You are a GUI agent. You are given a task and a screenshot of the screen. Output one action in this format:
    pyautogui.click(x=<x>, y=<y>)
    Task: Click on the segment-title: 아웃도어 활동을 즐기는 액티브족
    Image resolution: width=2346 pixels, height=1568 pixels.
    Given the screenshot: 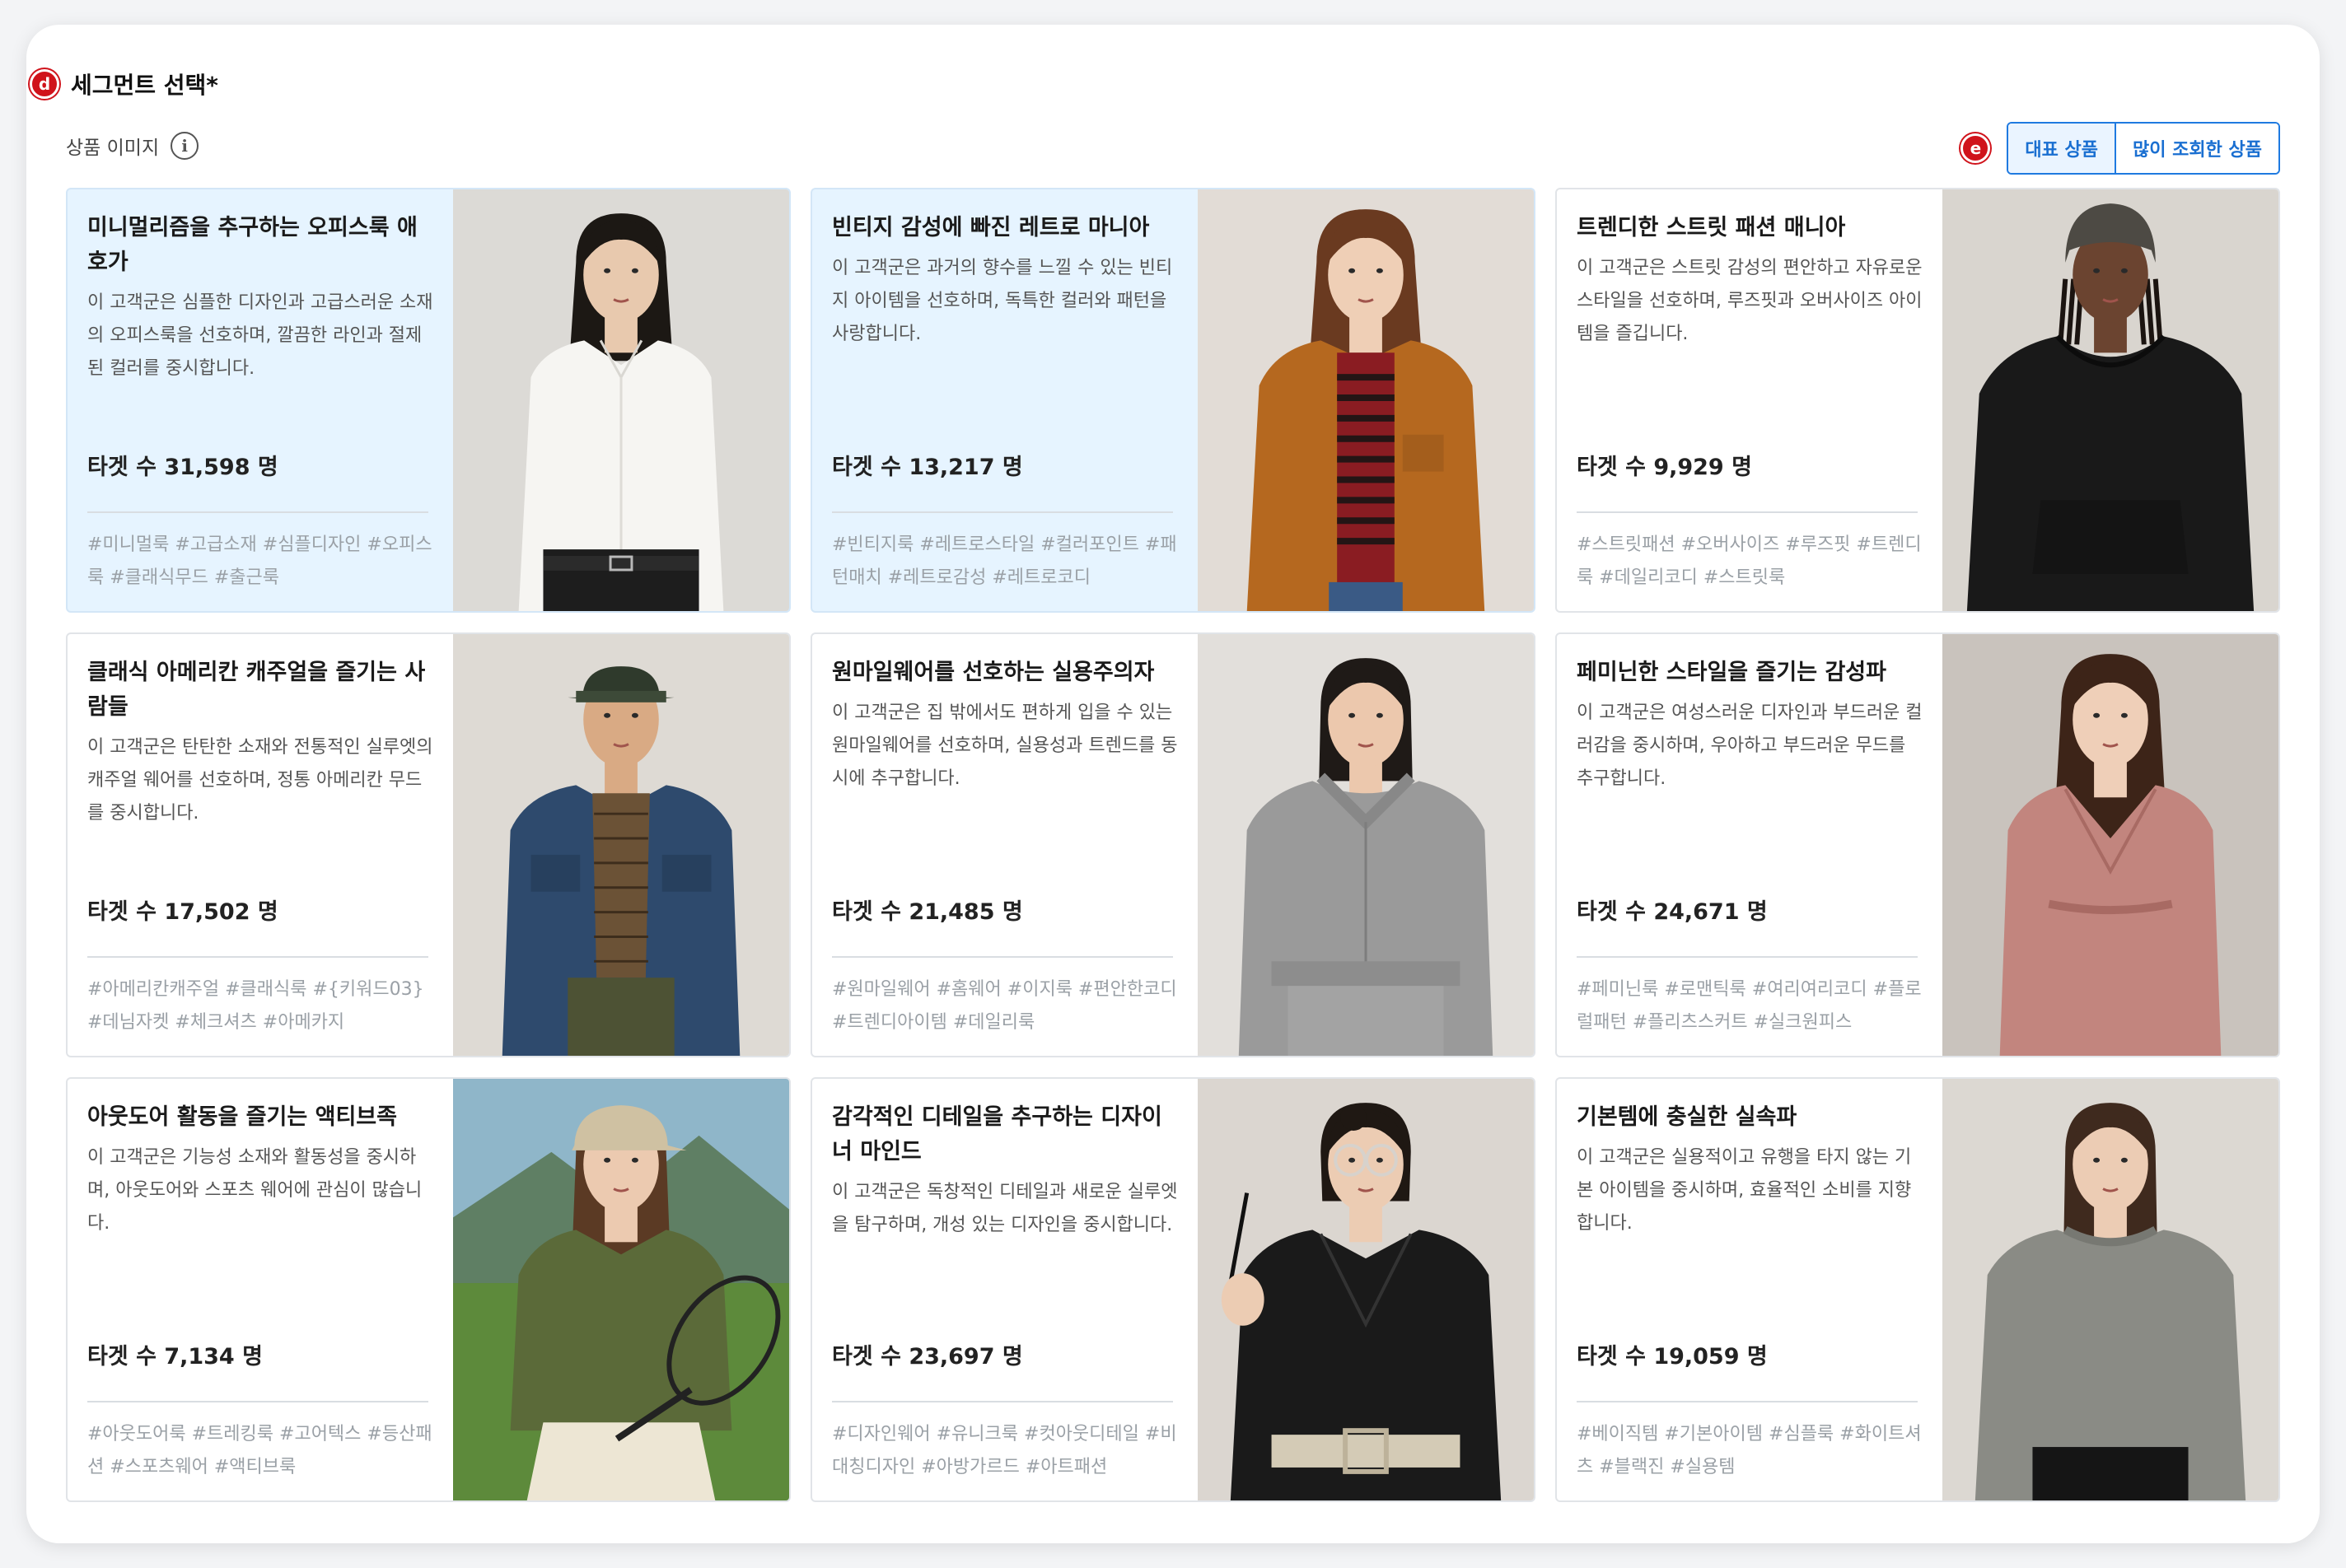 What is the action you would take?
    pyautogui.click(x=242, y=1117)
    